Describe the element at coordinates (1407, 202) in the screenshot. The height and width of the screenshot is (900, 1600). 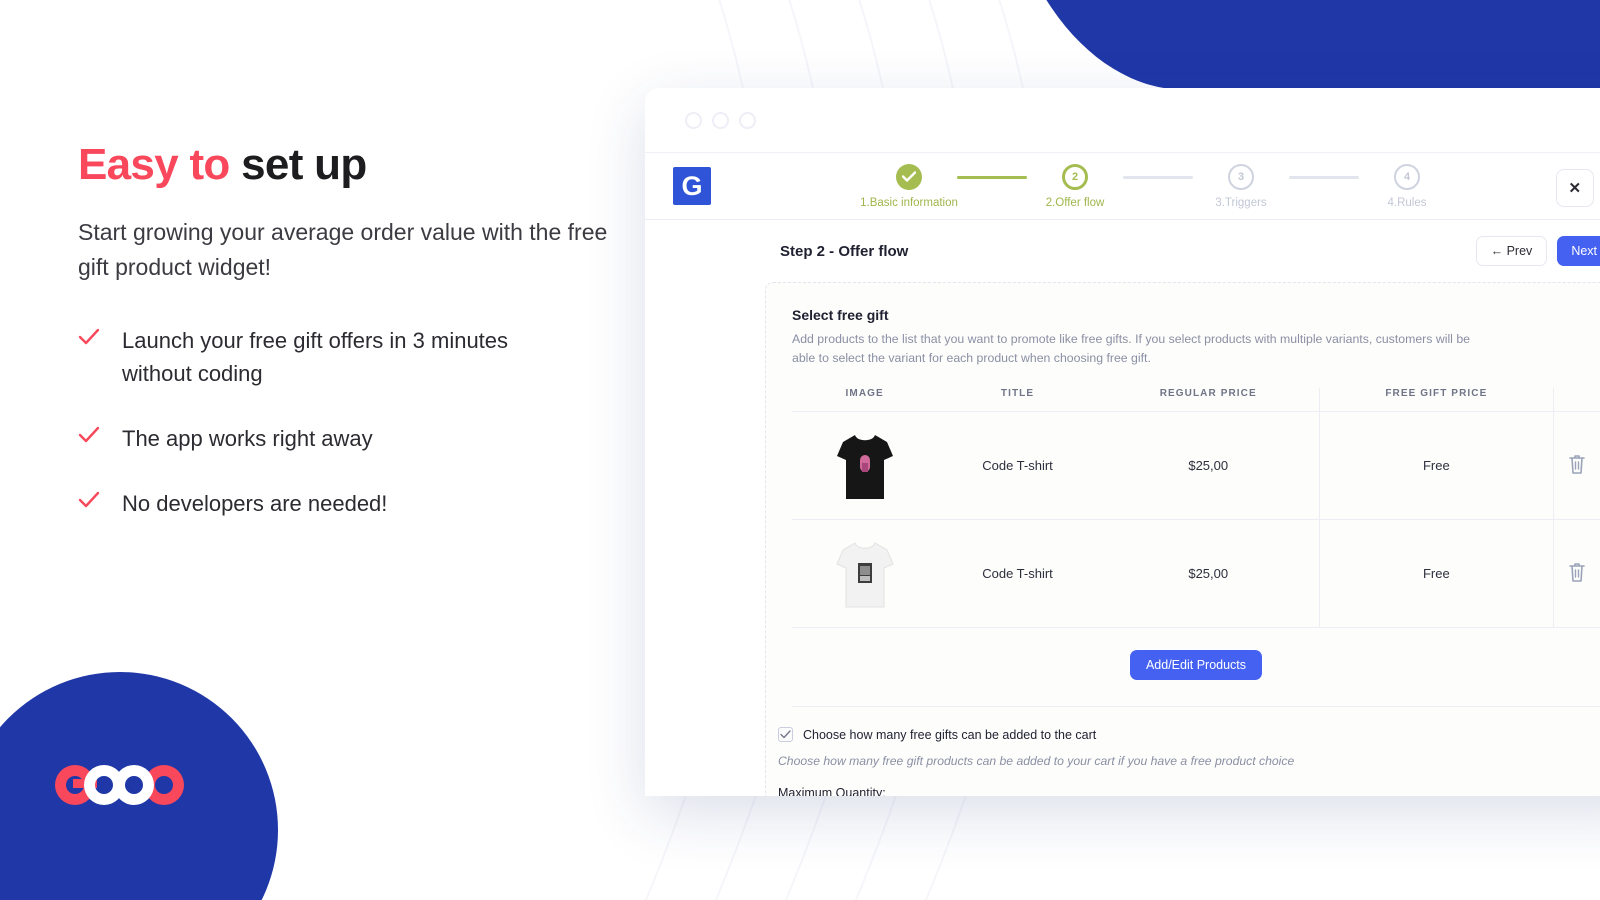
I see `step-4-label: 4.Rules` at that location.